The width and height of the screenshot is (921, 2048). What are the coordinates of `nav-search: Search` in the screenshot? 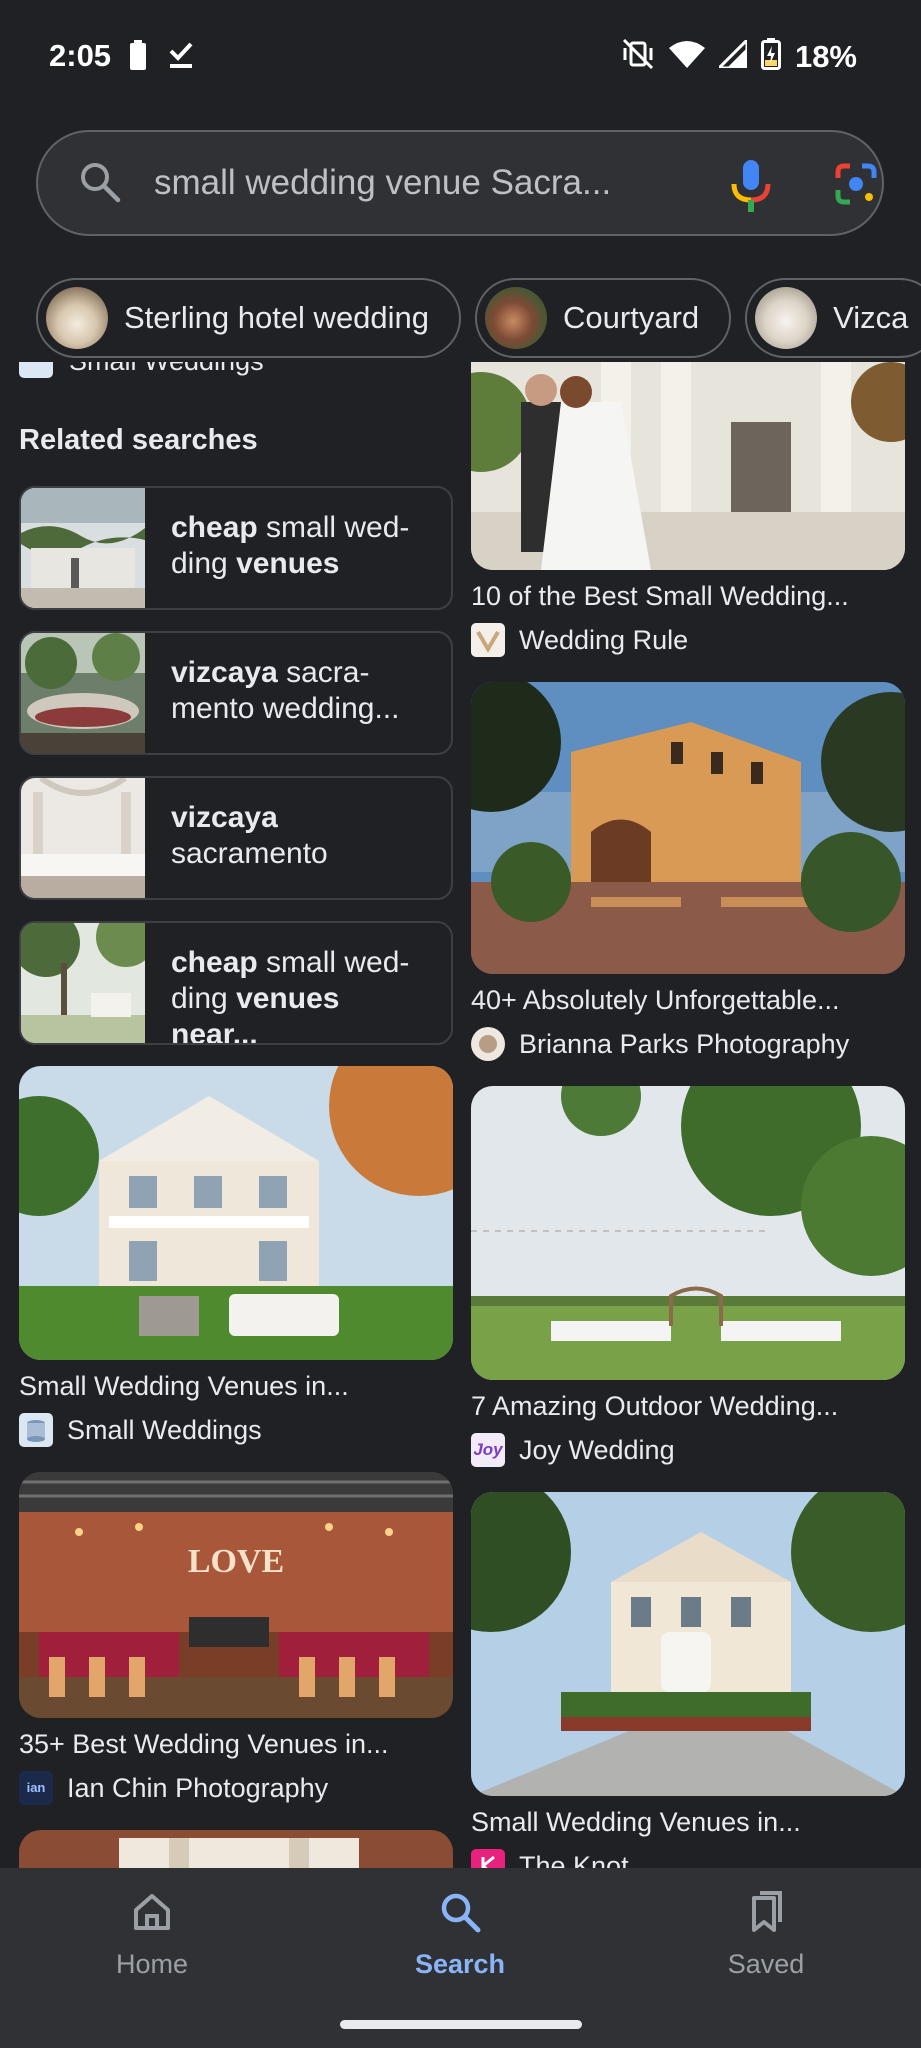 It's located at (460, 1935).